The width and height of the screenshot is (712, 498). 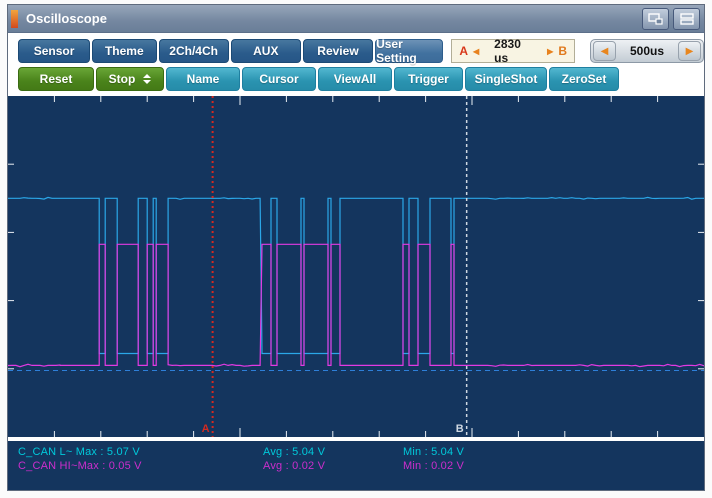 What do you see at coordinates (584, 79) in the screenshot?
I see `zeroset-button: ZeroSet` at bounding box center [584, 79].